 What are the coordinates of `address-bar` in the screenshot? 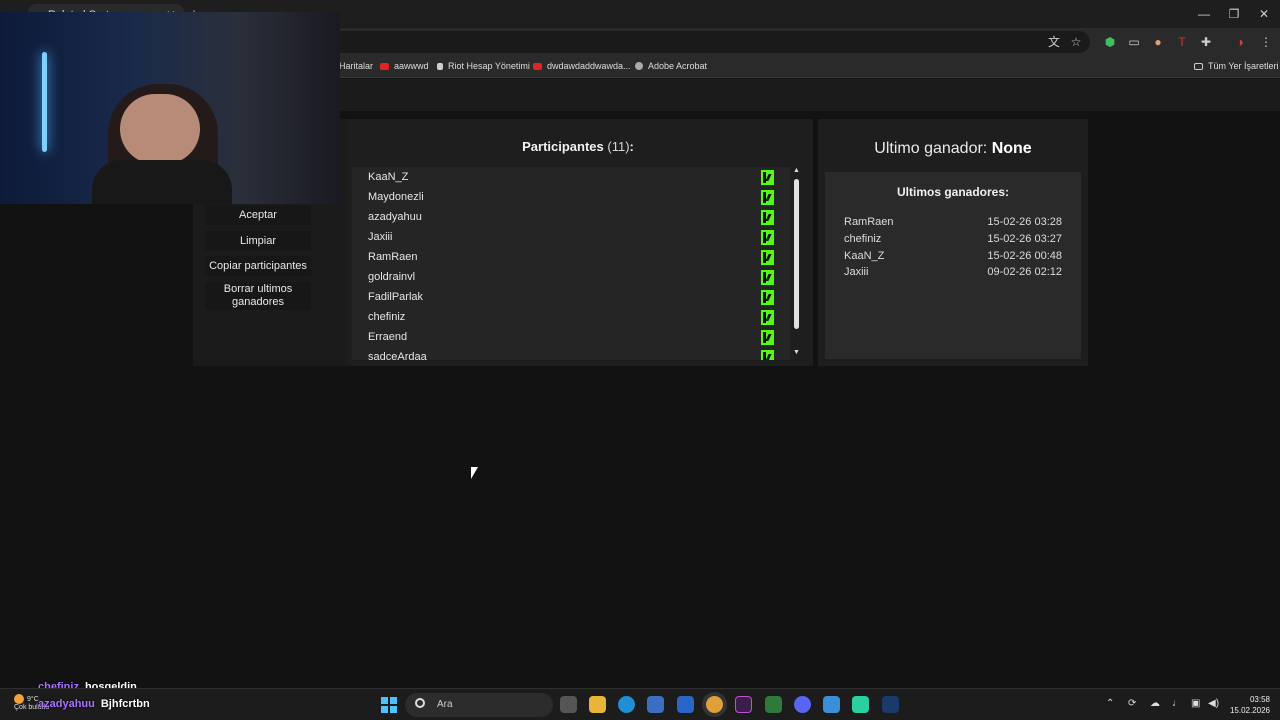 It's located at (695, 42).